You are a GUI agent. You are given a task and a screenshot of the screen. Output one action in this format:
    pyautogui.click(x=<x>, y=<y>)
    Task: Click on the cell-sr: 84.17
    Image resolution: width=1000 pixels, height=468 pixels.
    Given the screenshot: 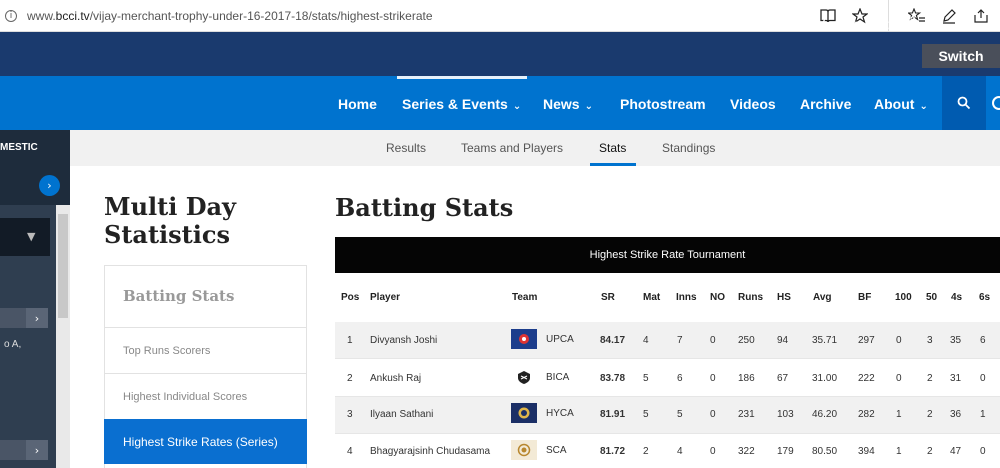 What is the action you would take?
    pyautogui.click(x=613, y=340)
    